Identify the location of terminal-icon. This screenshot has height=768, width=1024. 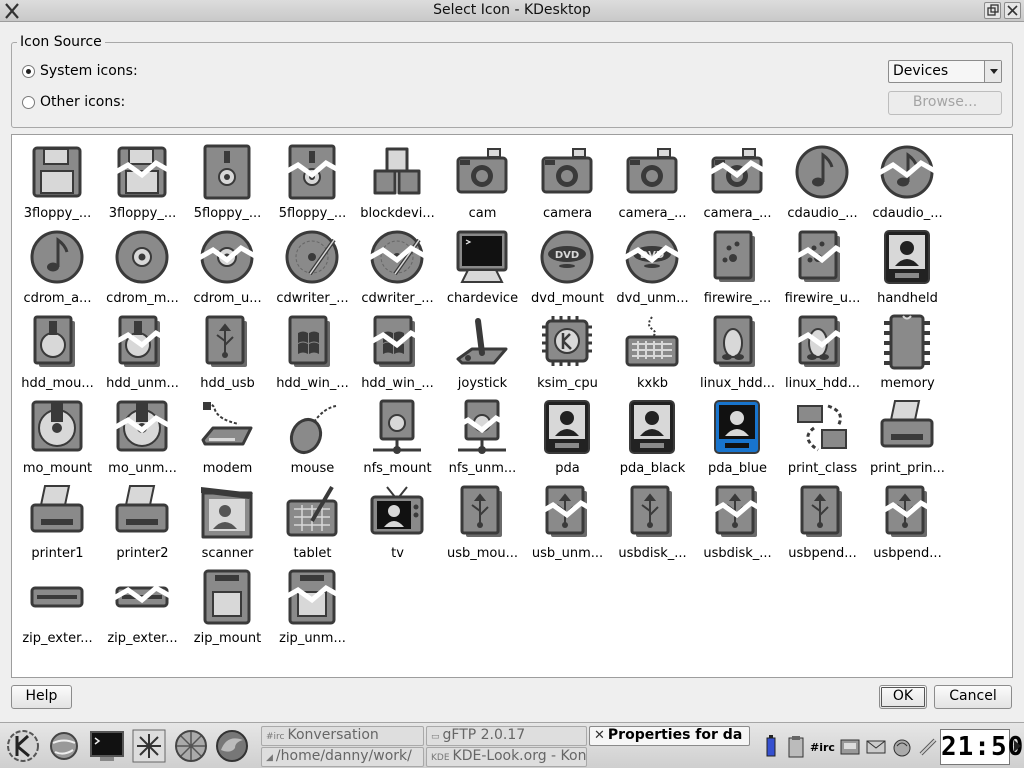
(107, 746).